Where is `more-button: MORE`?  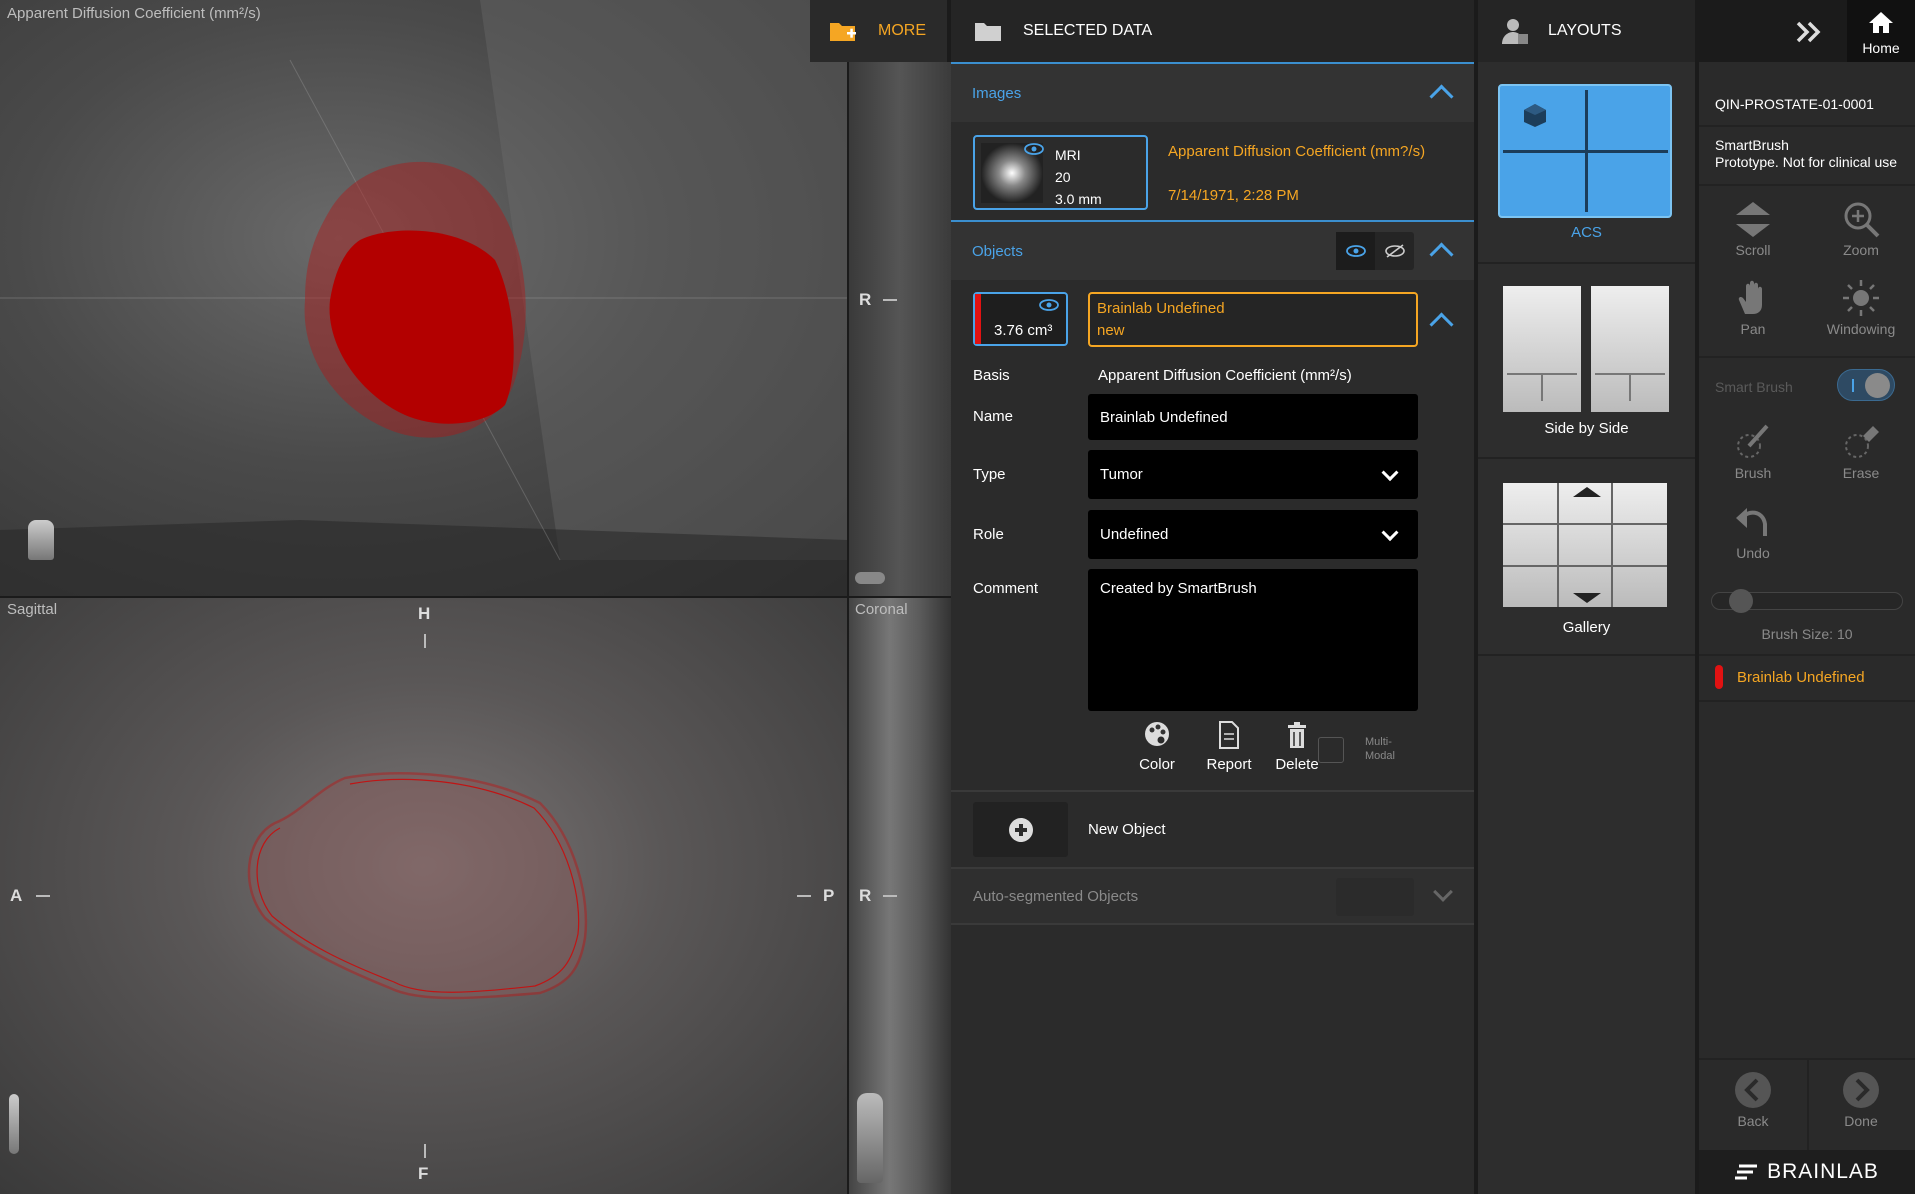 more-button: MORE is located at coordinates (878, 31).